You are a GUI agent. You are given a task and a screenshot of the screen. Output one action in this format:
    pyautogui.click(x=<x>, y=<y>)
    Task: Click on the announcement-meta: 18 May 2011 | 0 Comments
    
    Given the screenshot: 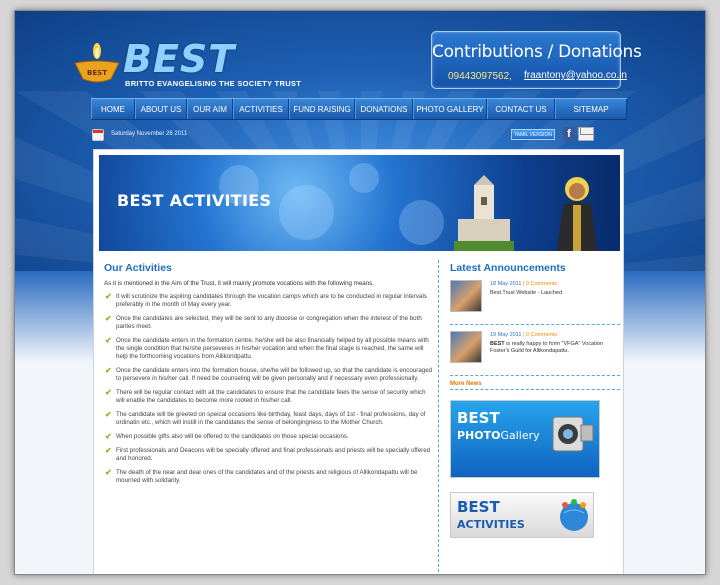 What is the action you would take?
    pyautogui.click(x=523, y=284)
    